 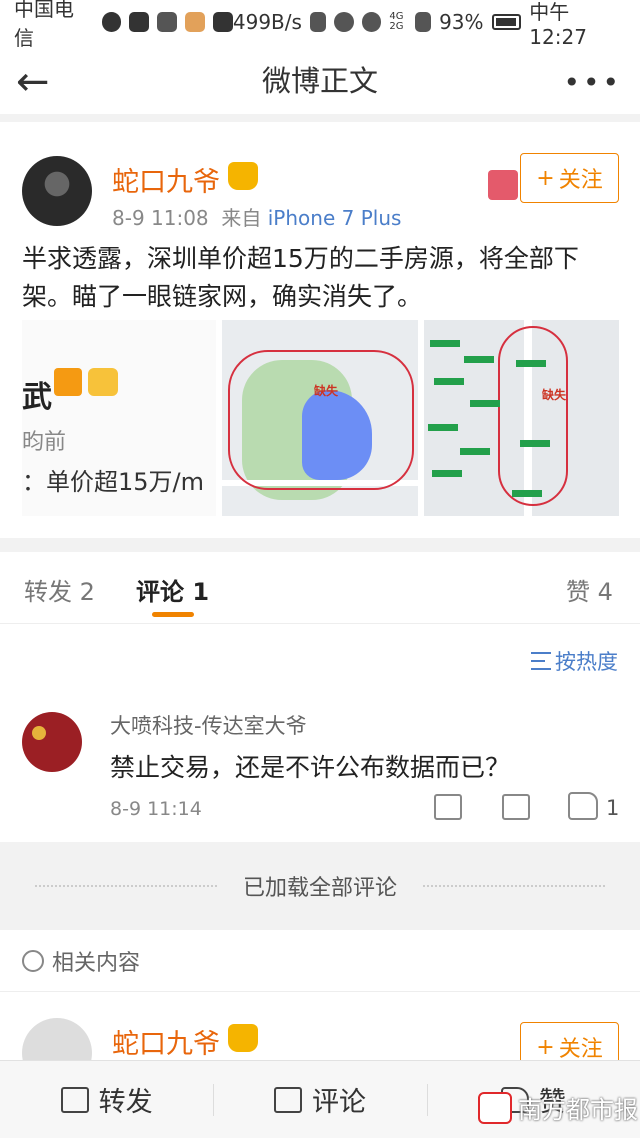 I want to click on sort-by-hot-button: 按热度, so click(x=574, y=661).